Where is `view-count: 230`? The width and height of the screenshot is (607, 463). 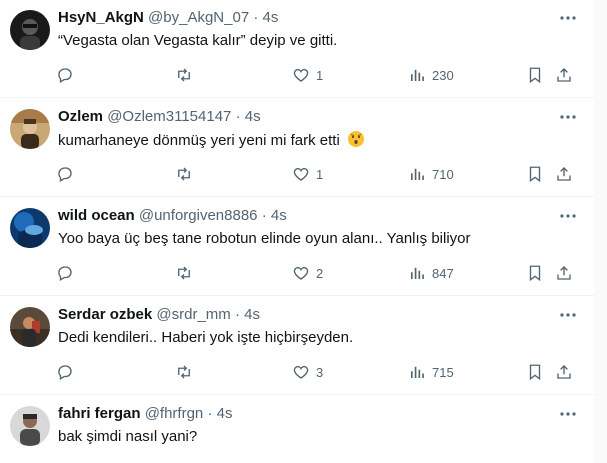 view-count: 230 is located at coordinates (443, 75).